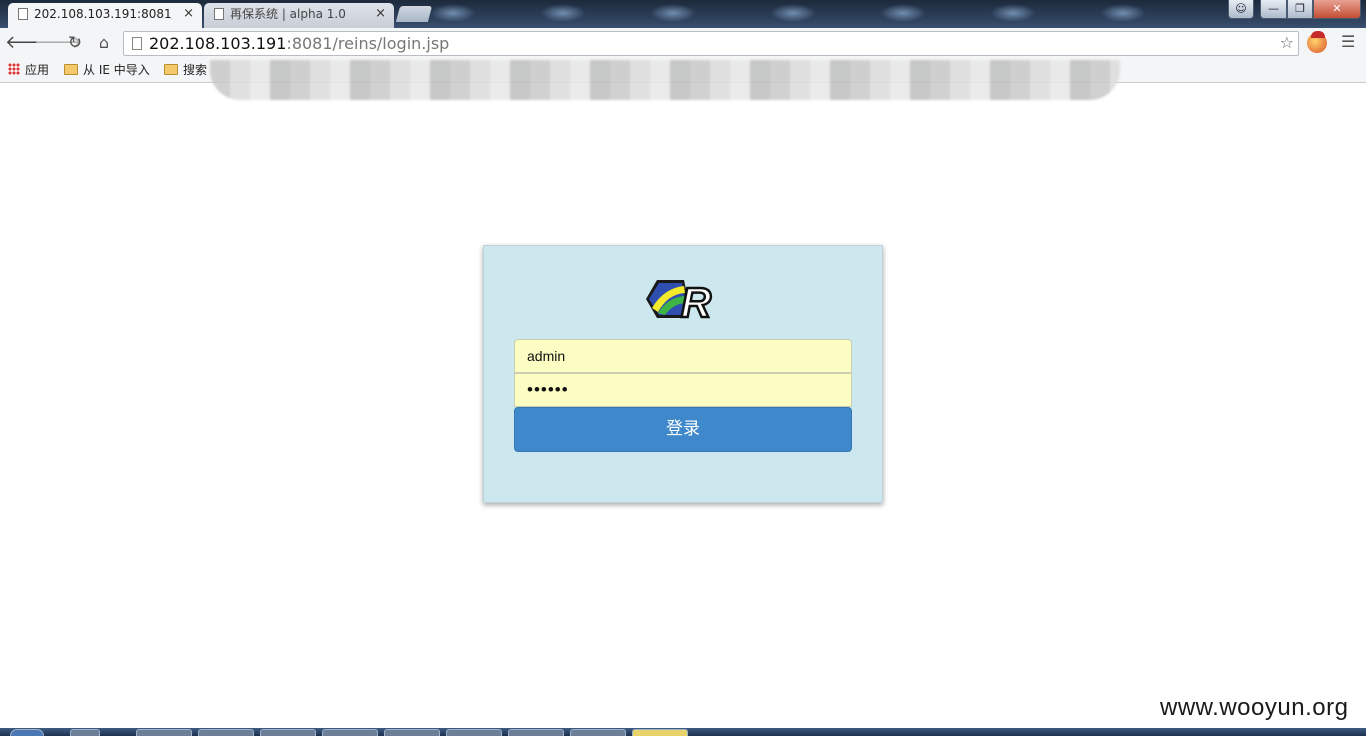 The height and width of the screenshot is (736, 1366). I want to click on url-path: :8081/reins/login.jsp, so click(368, 43).